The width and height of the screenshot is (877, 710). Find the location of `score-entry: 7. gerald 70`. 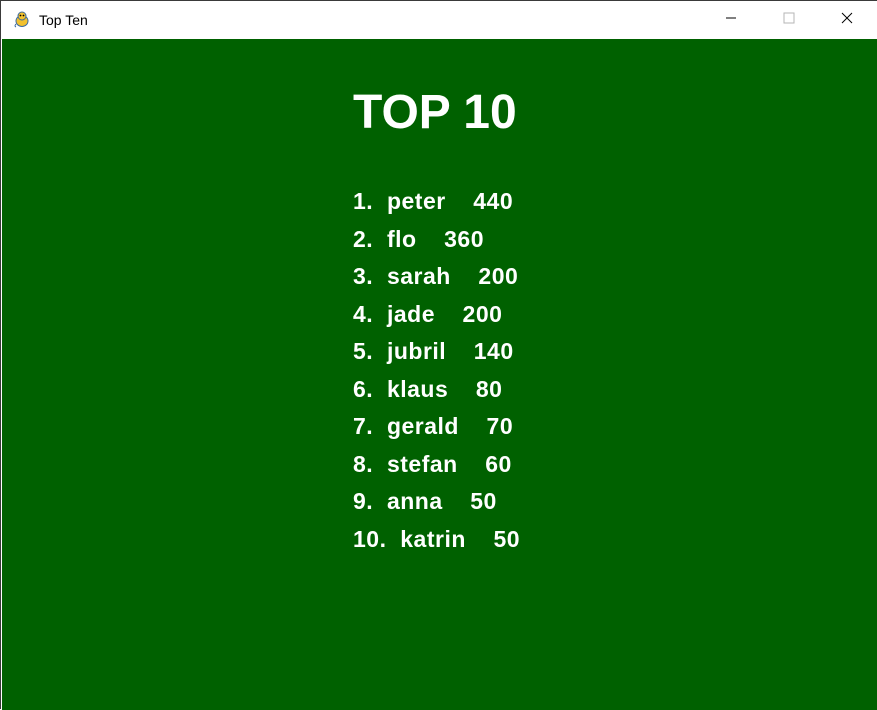

score-entry: 7. gerald 70 is located at coordinates (433, 426).